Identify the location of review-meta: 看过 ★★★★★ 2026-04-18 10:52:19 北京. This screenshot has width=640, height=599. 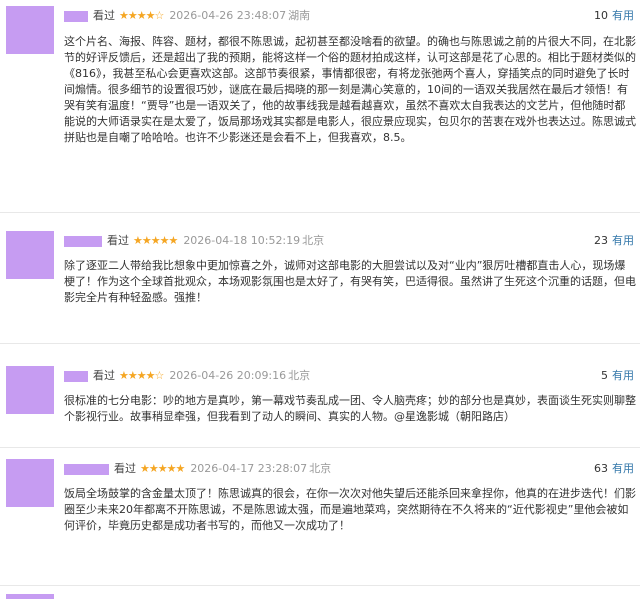
(215, 241).